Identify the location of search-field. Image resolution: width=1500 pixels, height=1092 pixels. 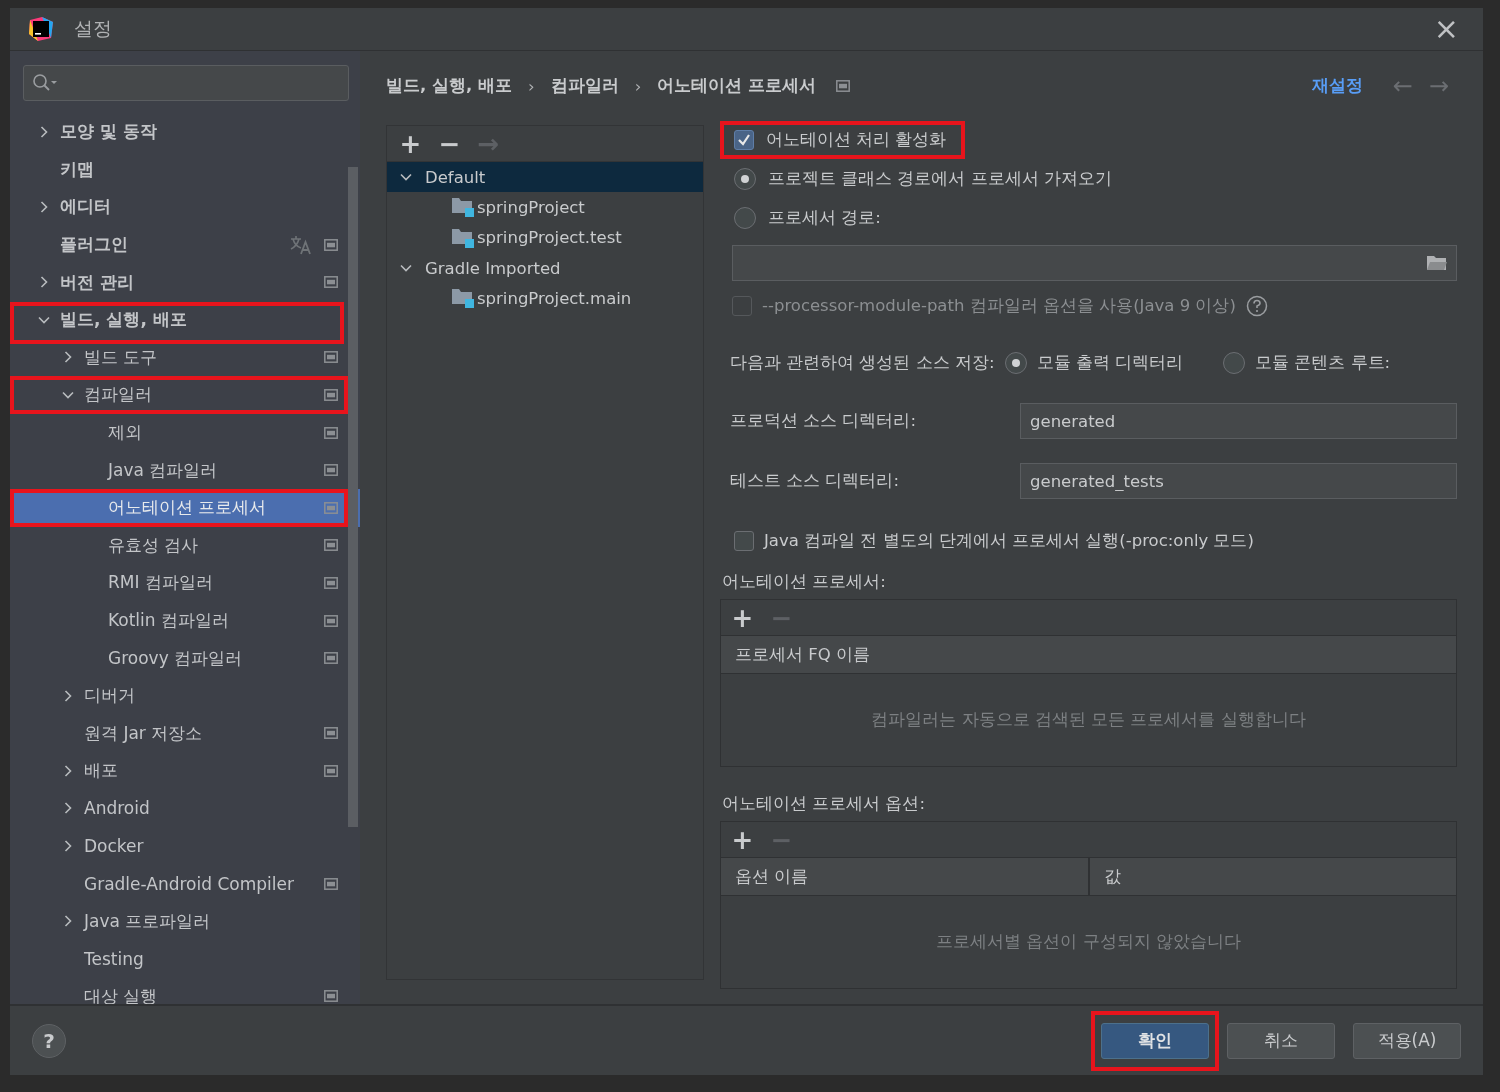
(186, 83).